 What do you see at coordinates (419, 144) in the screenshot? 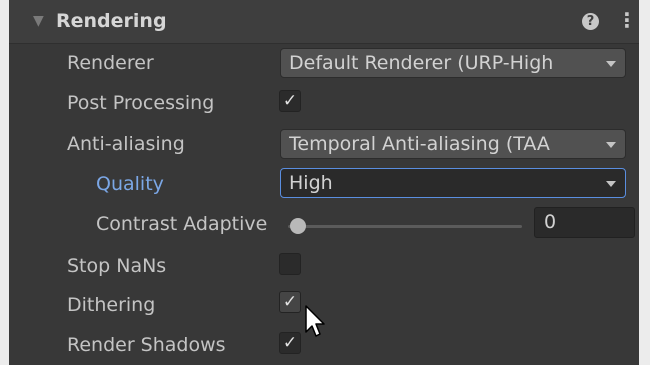
I see `anti-aliasing-value: Temporal Anti-aliasing (TAA` at bounding box center [419, 144].